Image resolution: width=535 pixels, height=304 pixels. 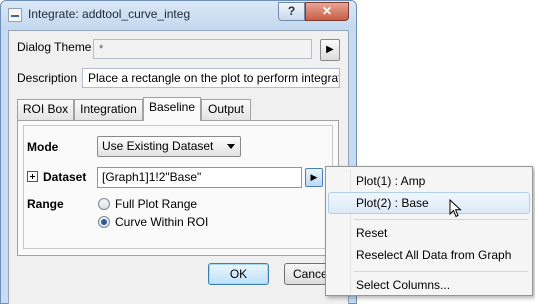 I want to click on dataset-label: Dataset, so click(x=65, y=177).